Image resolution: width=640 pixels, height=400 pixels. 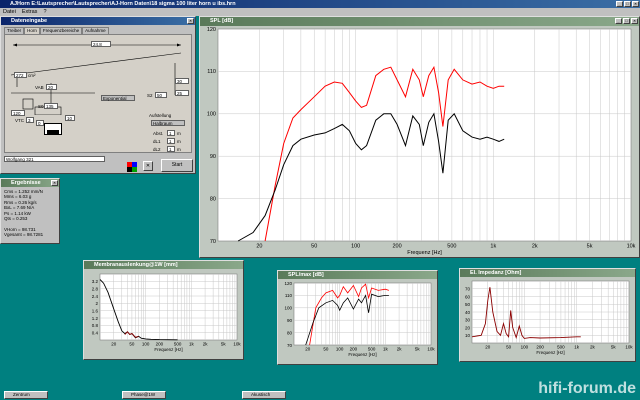 I want to click on l2-field: 10, so click(x=70, y=118).